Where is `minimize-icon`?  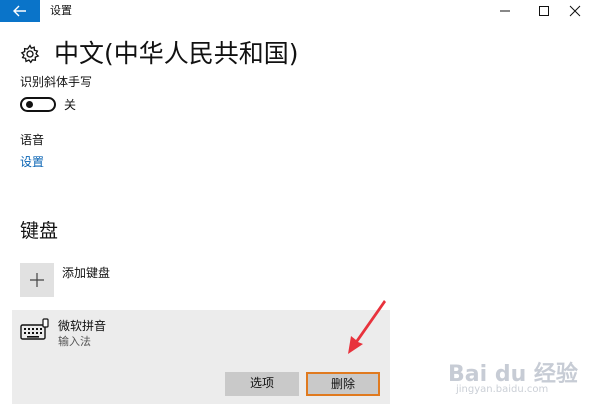 minimize-icon is located at coordinates (505, 11).